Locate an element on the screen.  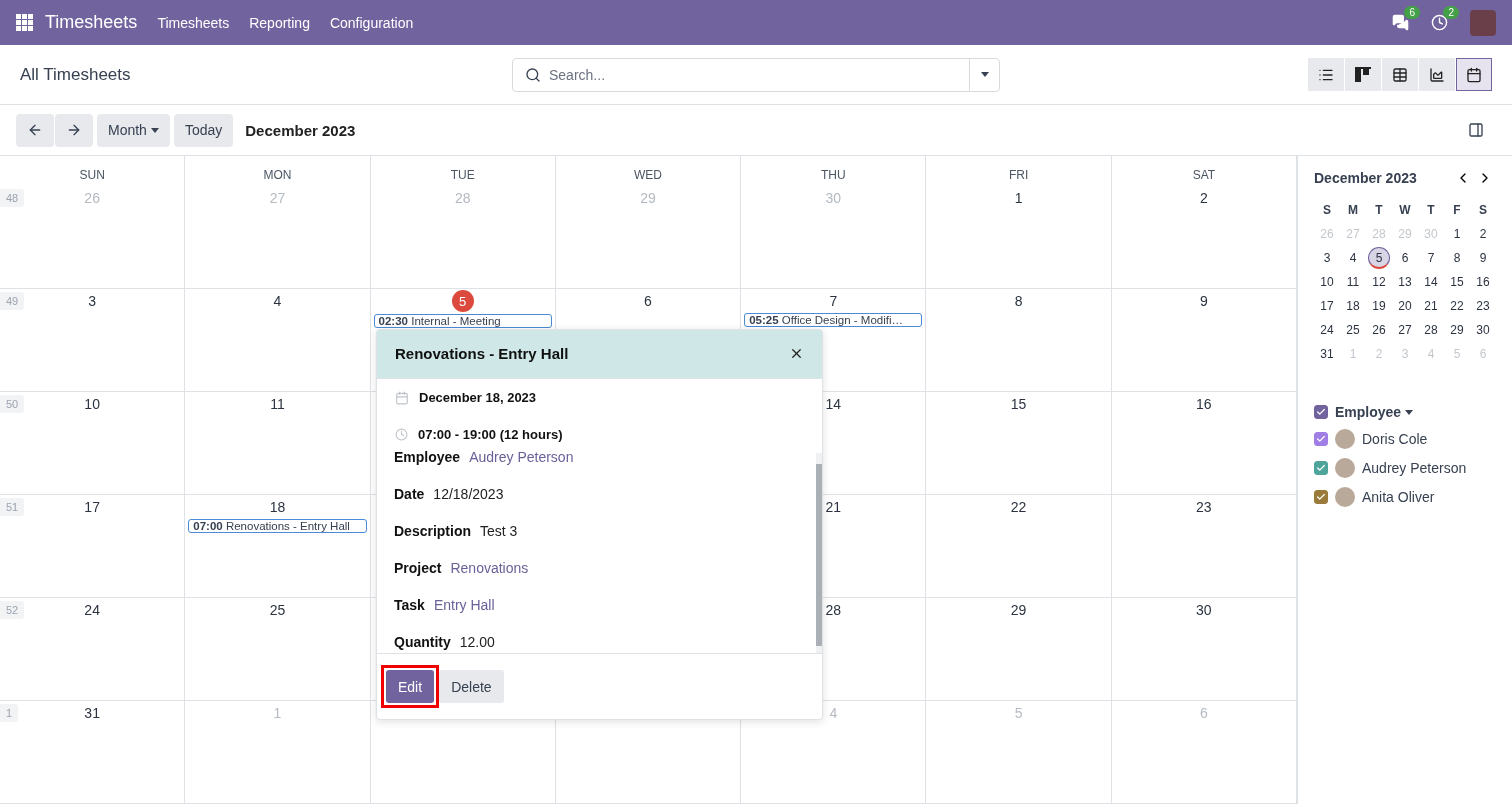
field-link: Entry Hall is located at coordinates (464, 604).